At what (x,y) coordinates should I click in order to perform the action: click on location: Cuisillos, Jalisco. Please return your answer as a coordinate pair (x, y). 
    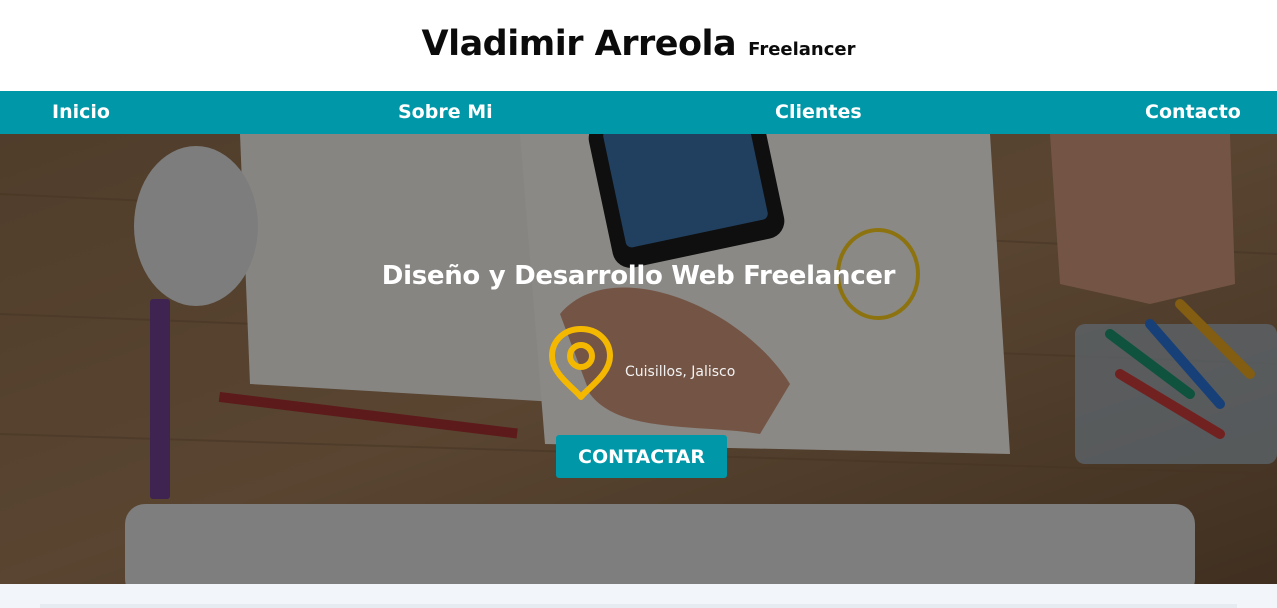
    Looking at the image, I should click on (641, 363).